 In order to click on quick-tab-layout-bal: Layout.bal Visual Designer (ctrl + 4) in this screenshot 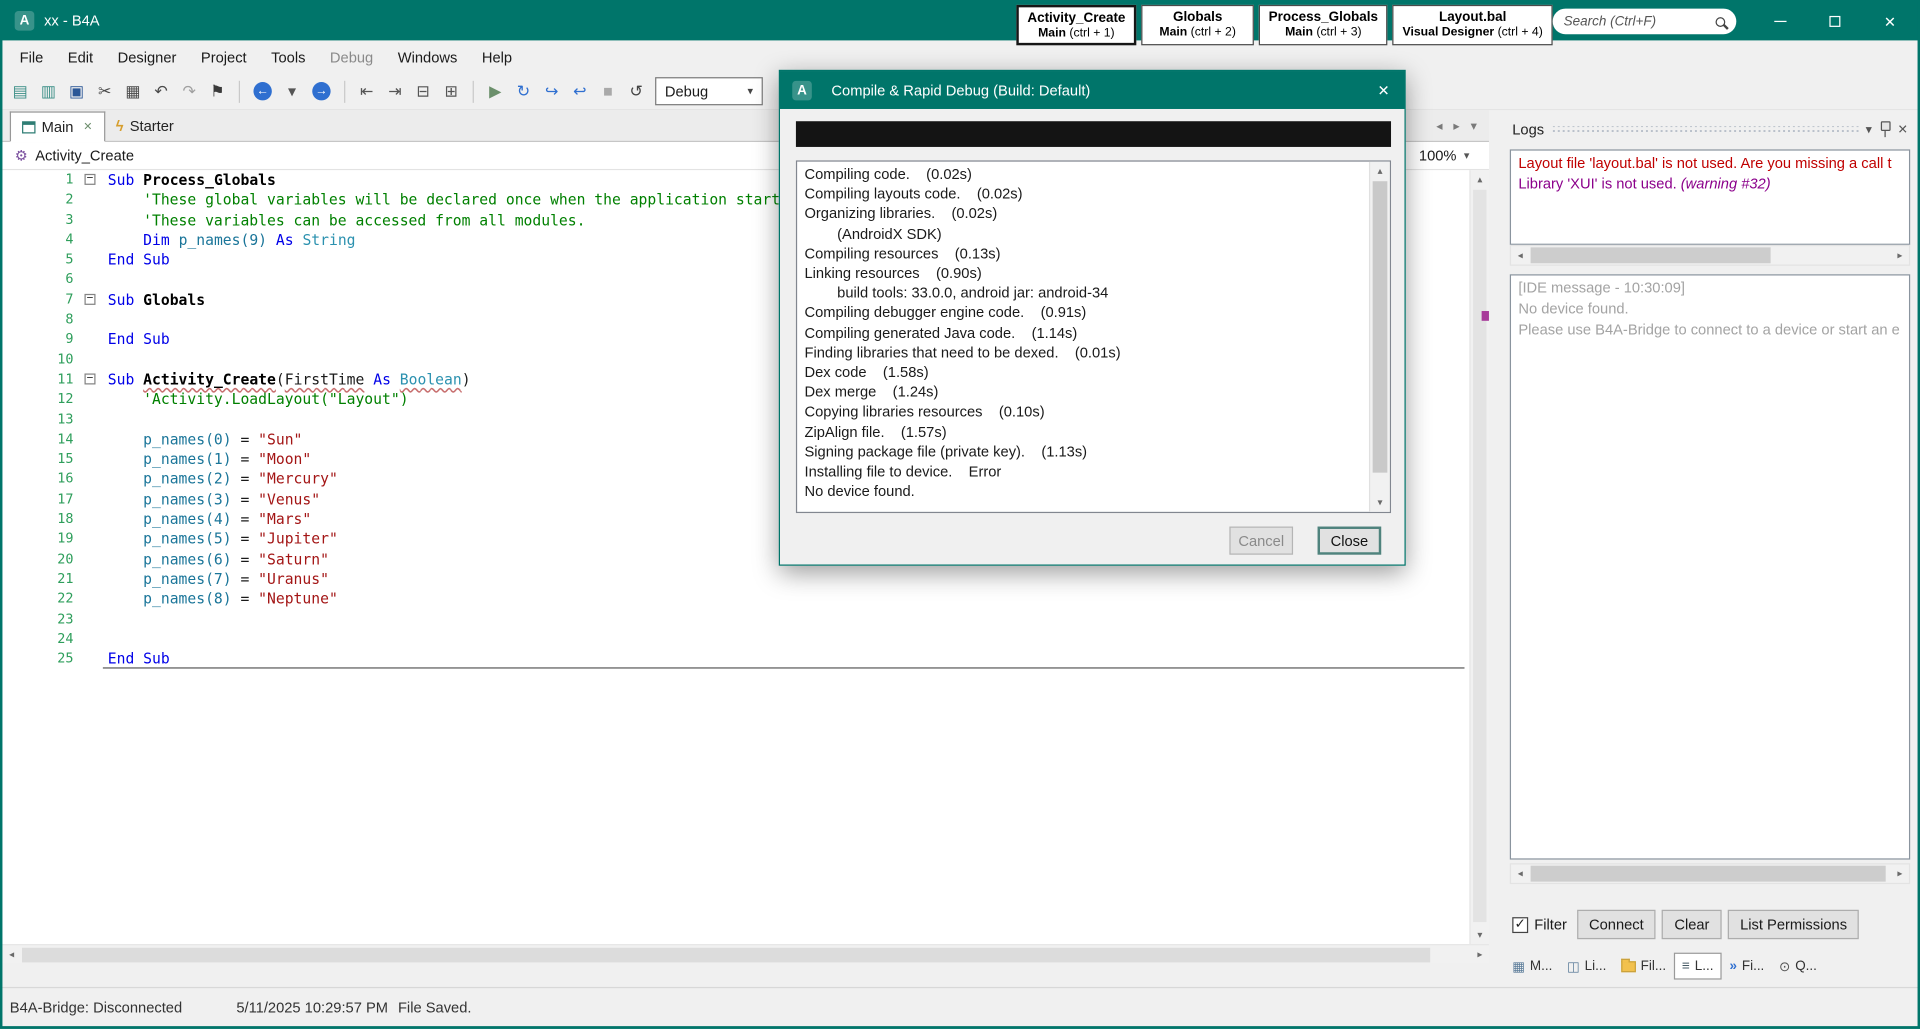, I will do `click(1472, 25)`.